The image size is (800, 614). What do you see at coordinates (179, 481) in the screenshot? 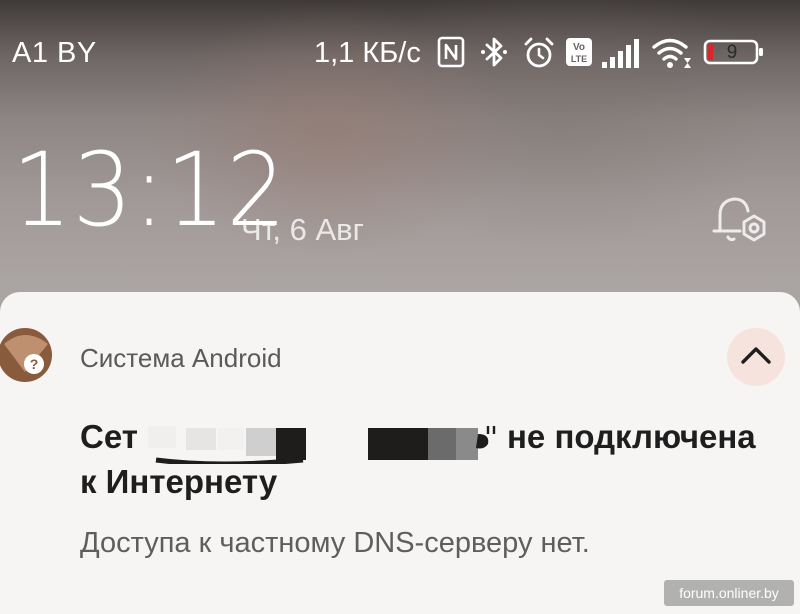
I see `notification-title-line2: к Интернету` at bounding box center [179, 481].